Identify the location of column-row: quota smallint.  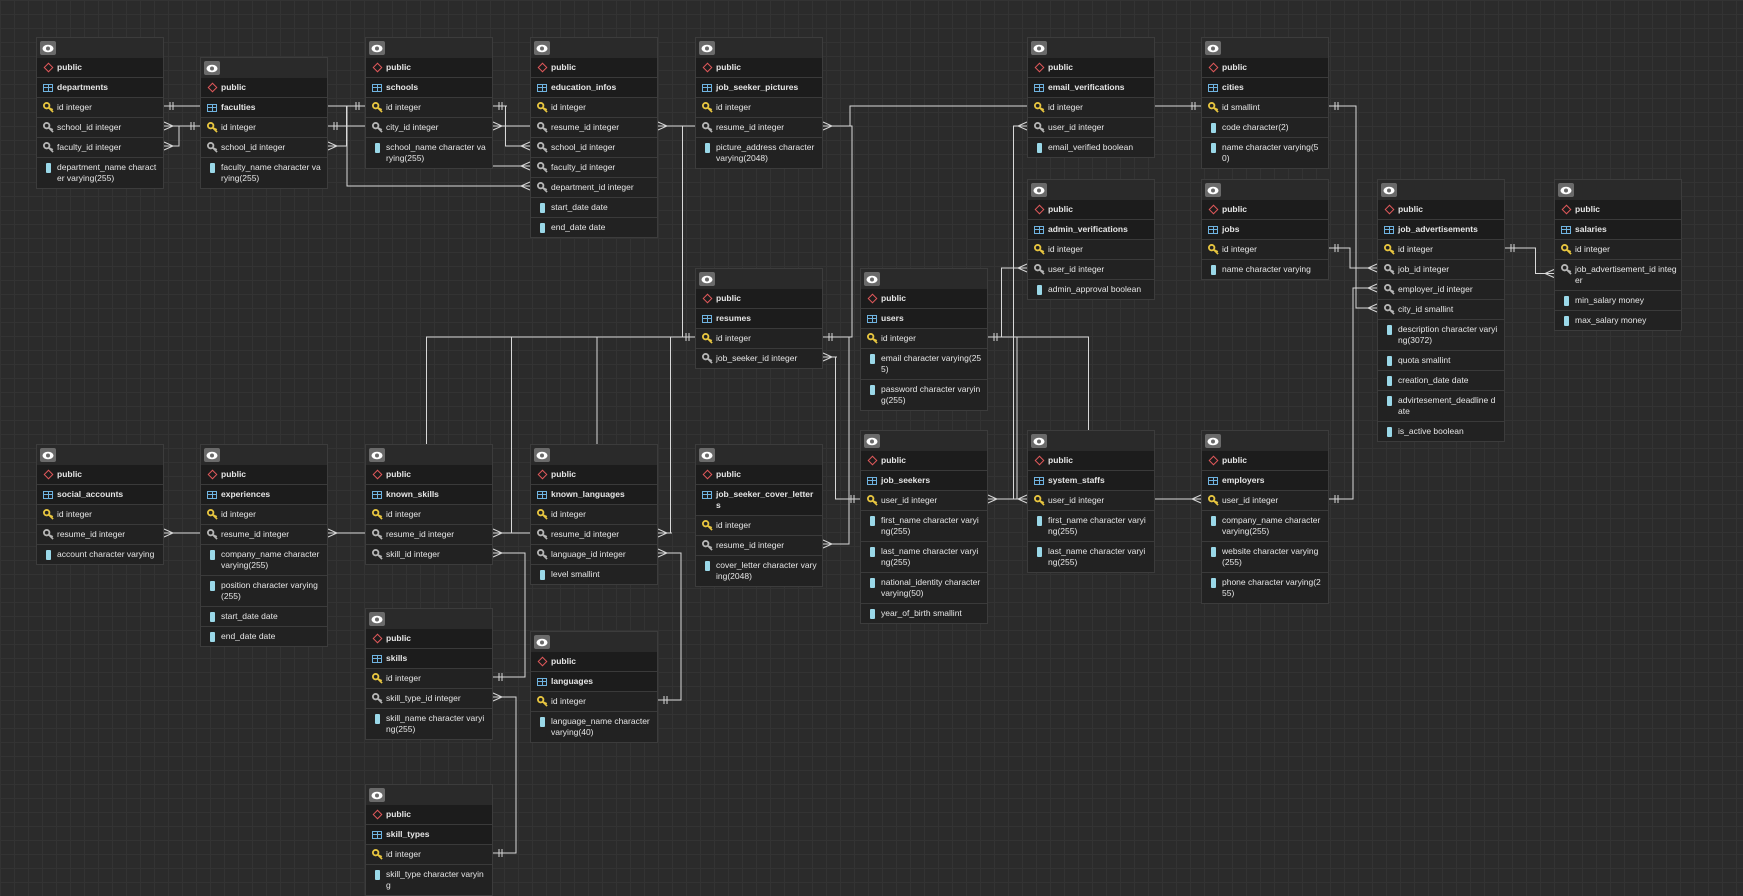
(1441, 360).